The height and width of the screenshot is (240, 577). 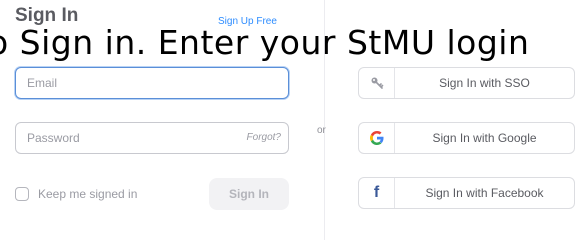 What do you see at coordinates (53, 138) in the screenshot?
I see `password-placeholder: Password` at bounding box center [53, 138].